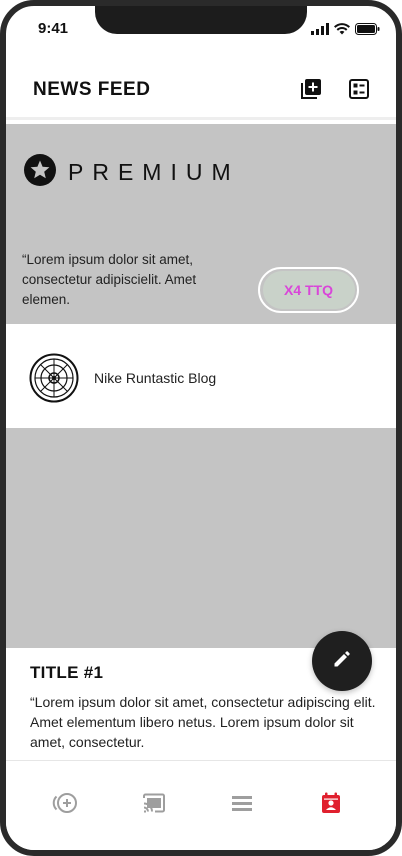  Describe the element at coordinates (201, 20) in the screenshot. I see `notch` at that location.